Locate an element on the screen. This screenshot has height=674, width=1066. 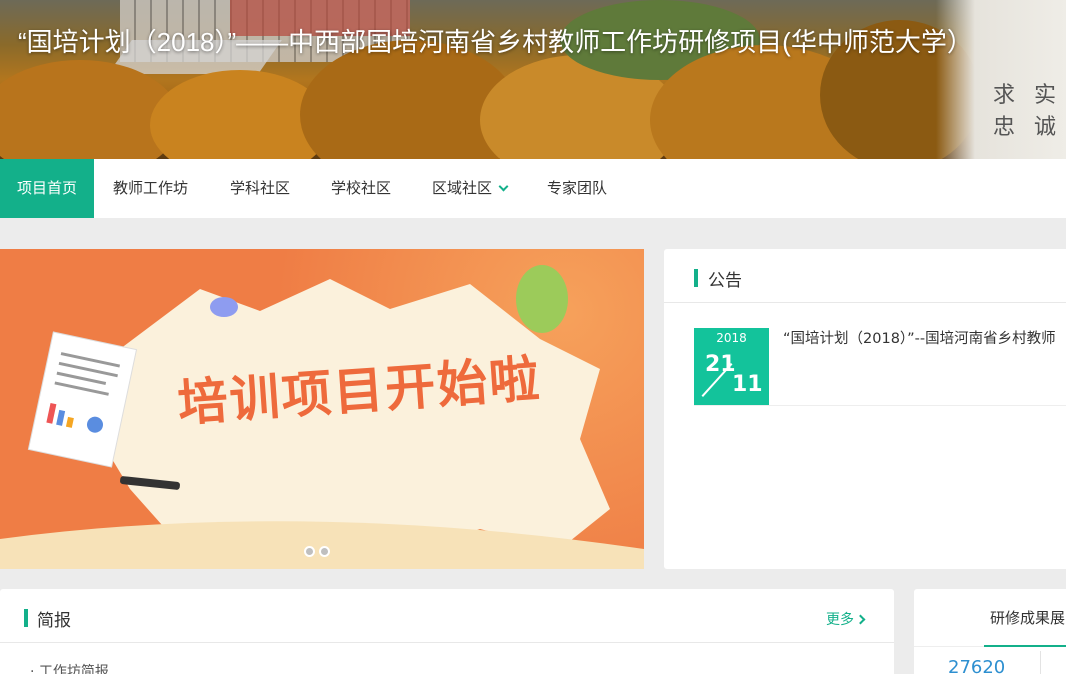
chevron-down-icon is located at coordinates (503, 186).